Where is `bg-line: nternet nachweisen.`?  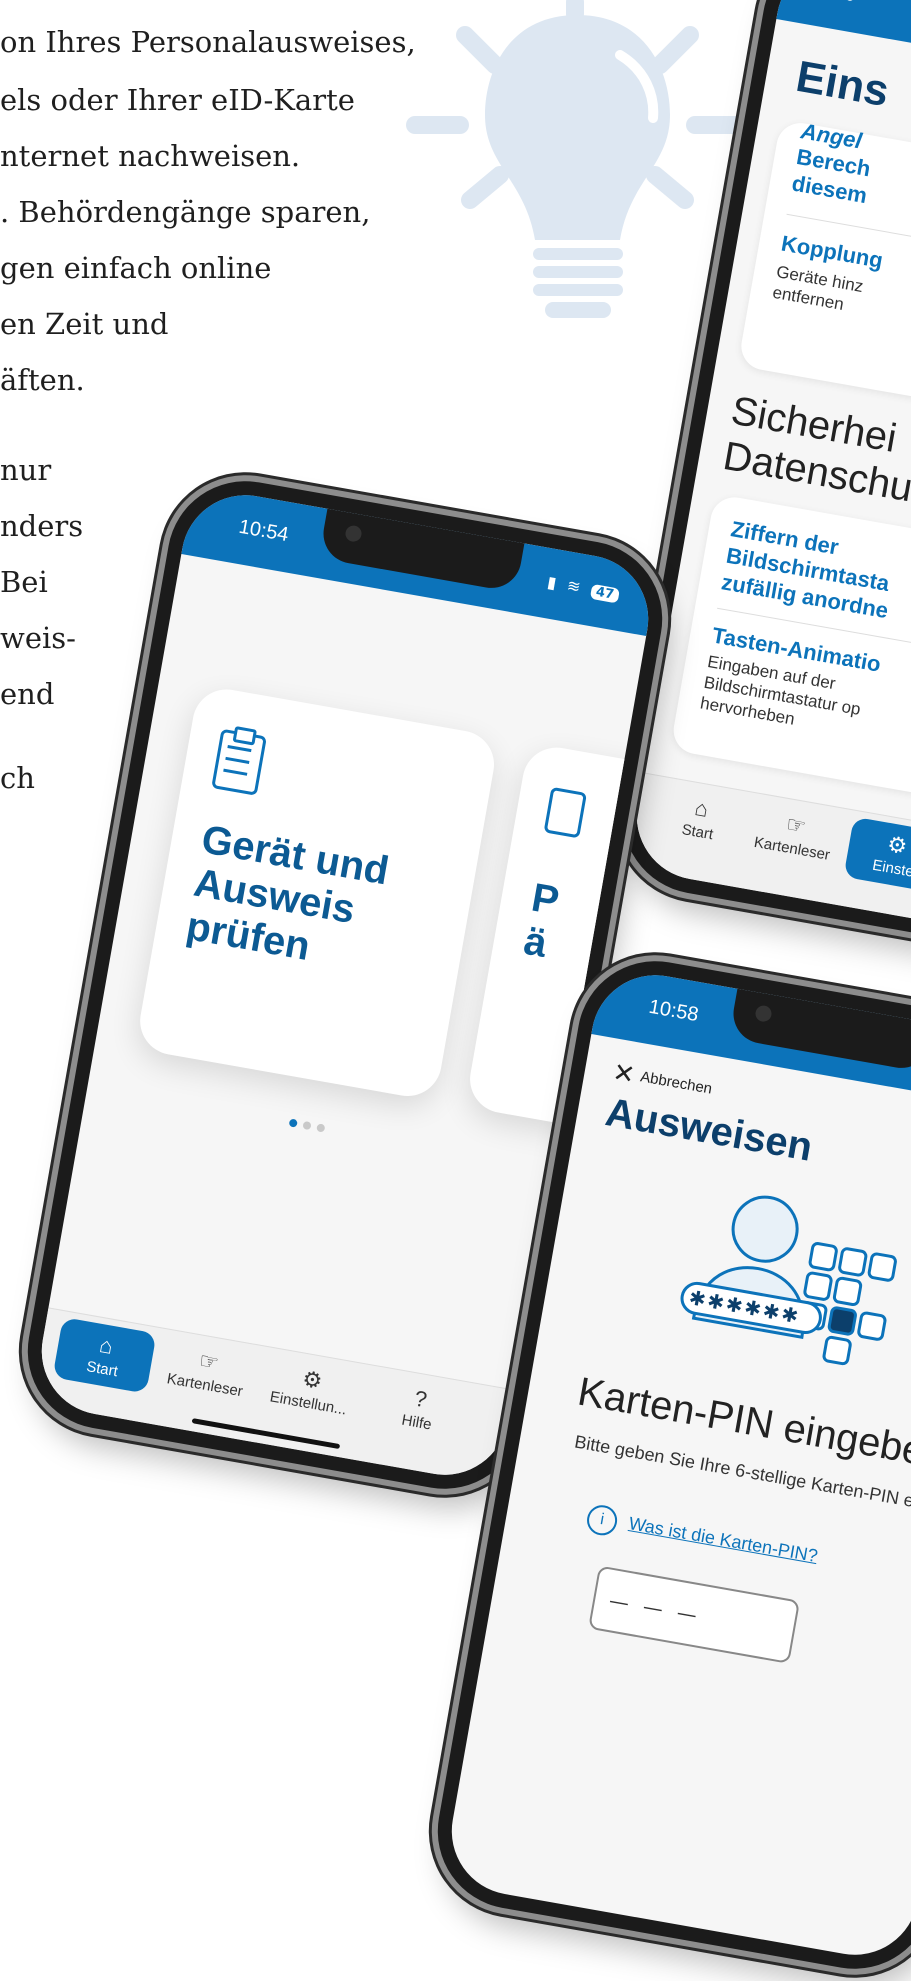
bg-line: nternet nachweisen. is located at coordinates (150, 156).